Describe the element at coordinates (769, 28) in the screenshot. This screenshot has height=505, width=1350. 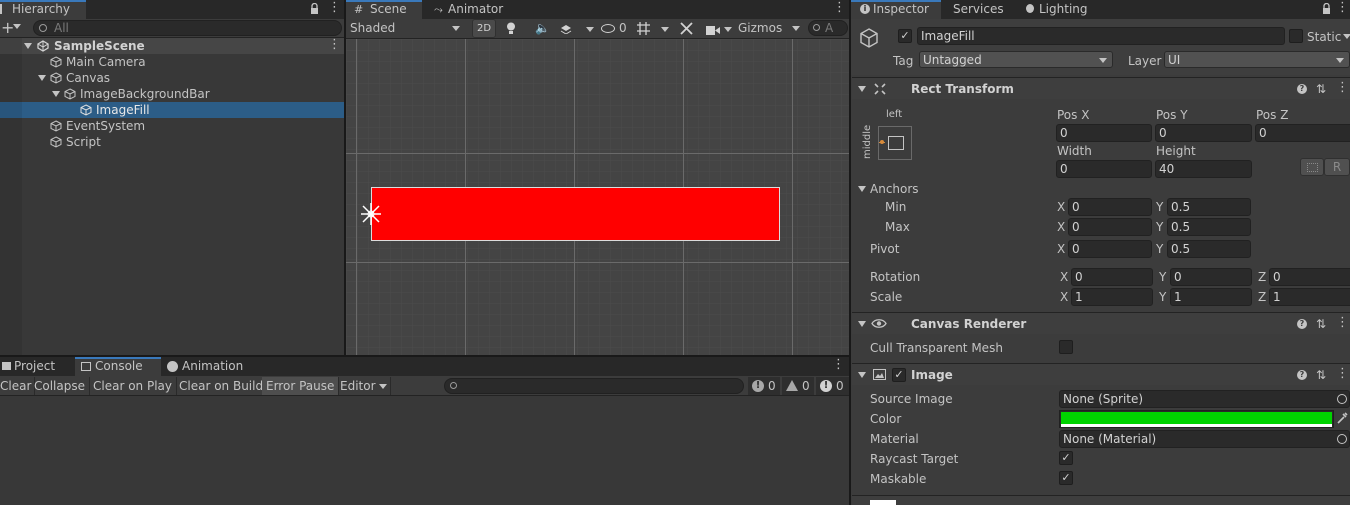
I see `gizmos-dropdown: Gizmos` at that location.